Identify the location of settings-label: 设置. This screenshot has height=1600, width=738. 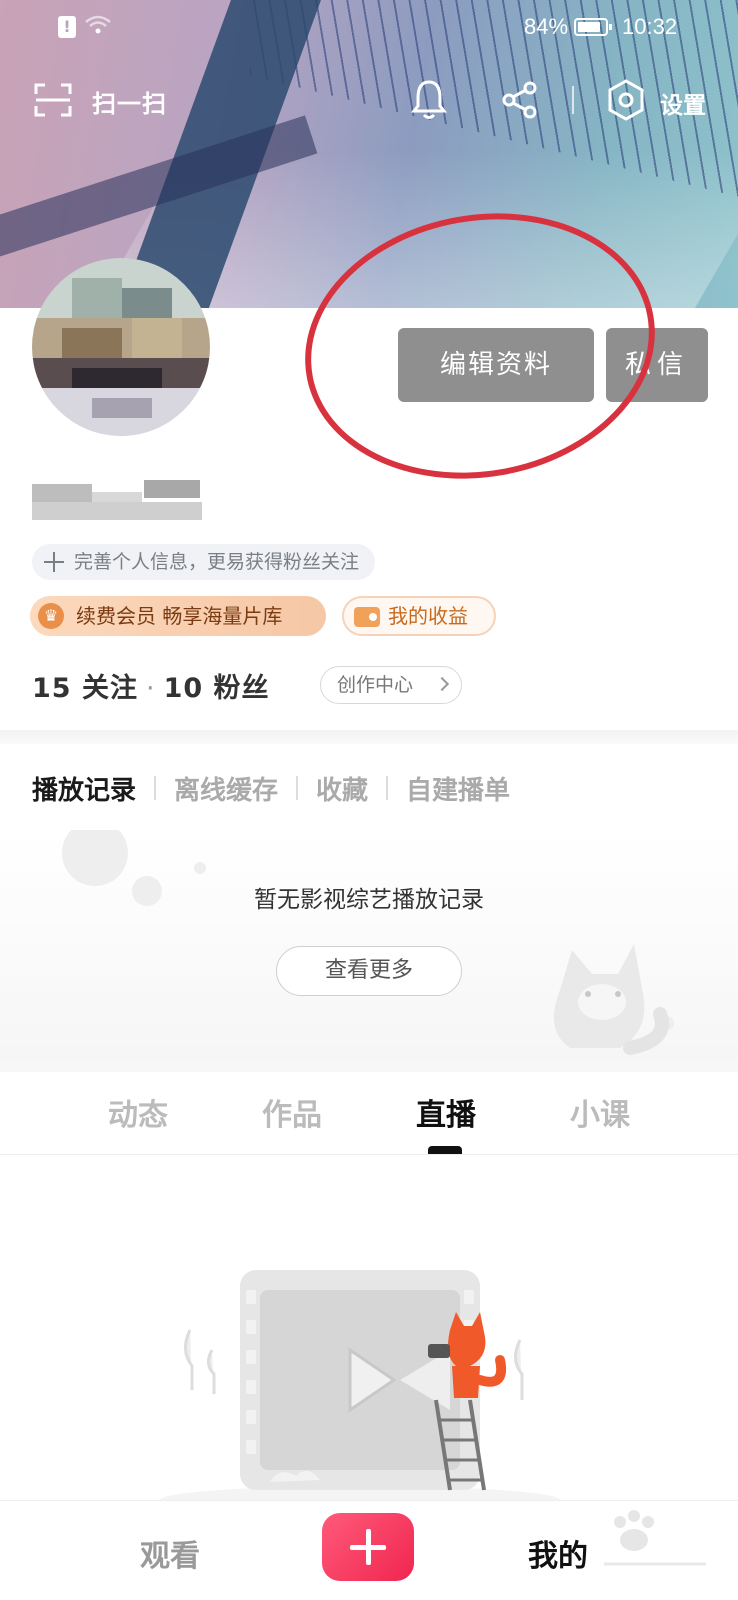
(683, 103).